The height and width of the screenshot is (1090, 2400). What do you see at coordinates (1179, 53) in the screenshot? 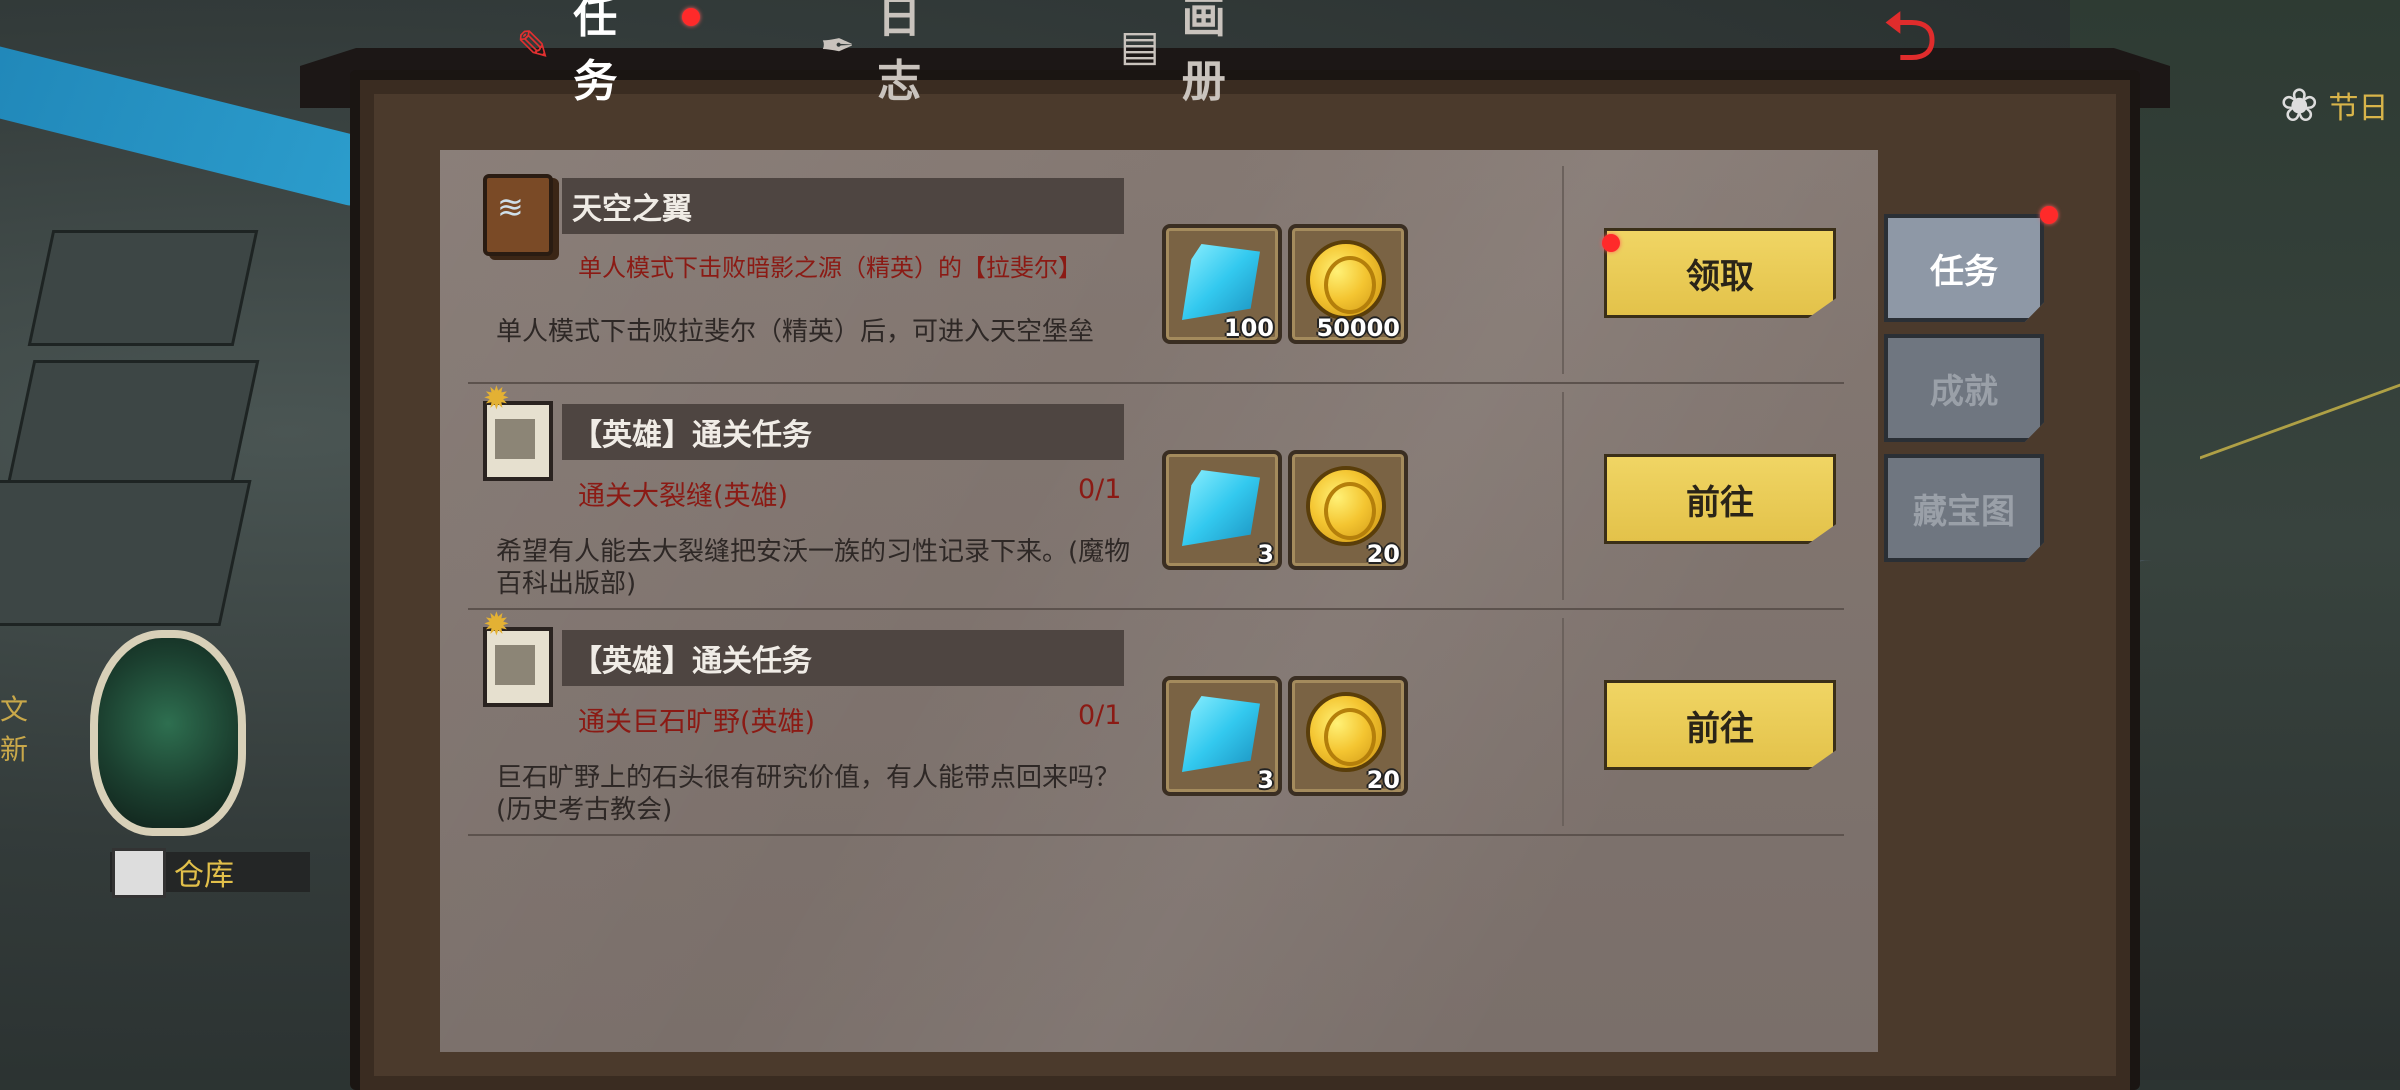
I see `tab-album: ▤ 画册` at bounding box center [1179, 53].